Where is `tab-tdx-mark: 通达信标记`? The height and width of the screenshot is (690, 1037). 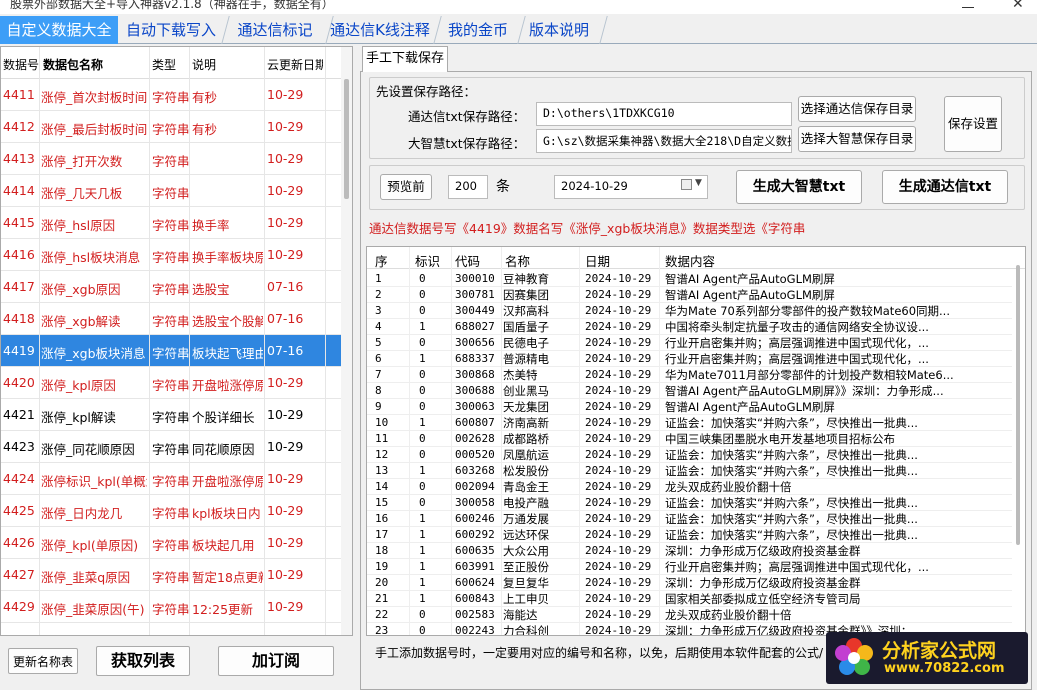
tab-tdx-mark: 通达信标记 is located at coordinates (281, 30).